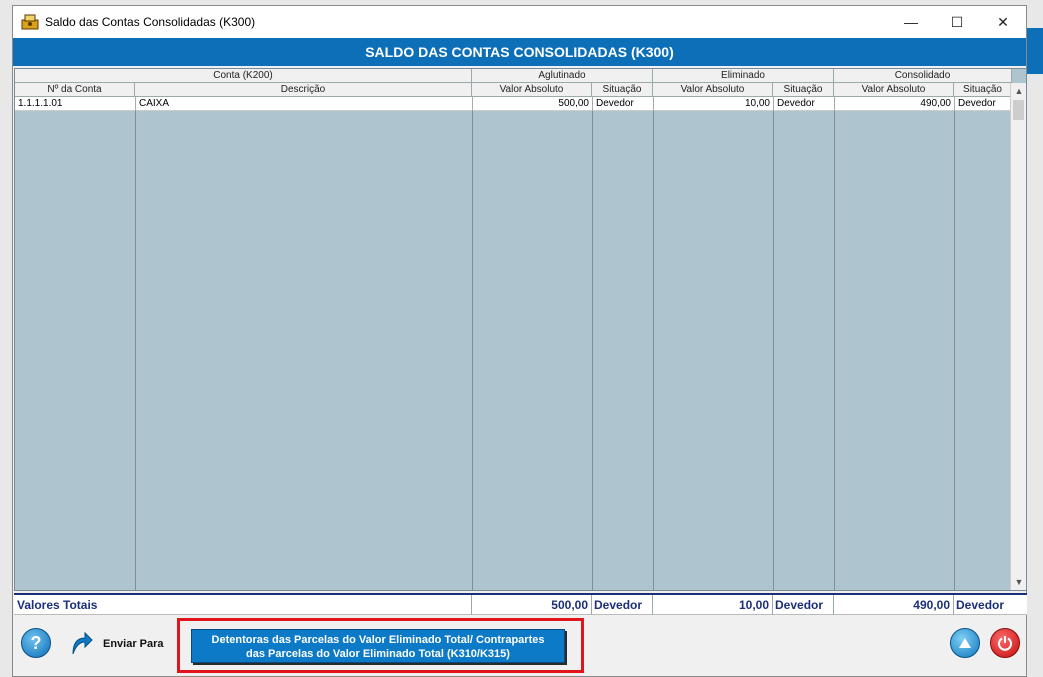 The height and width of the screenshot is (677, 1043). I want to click on group-header-eliminado: Eliminado, so click(743, 76).